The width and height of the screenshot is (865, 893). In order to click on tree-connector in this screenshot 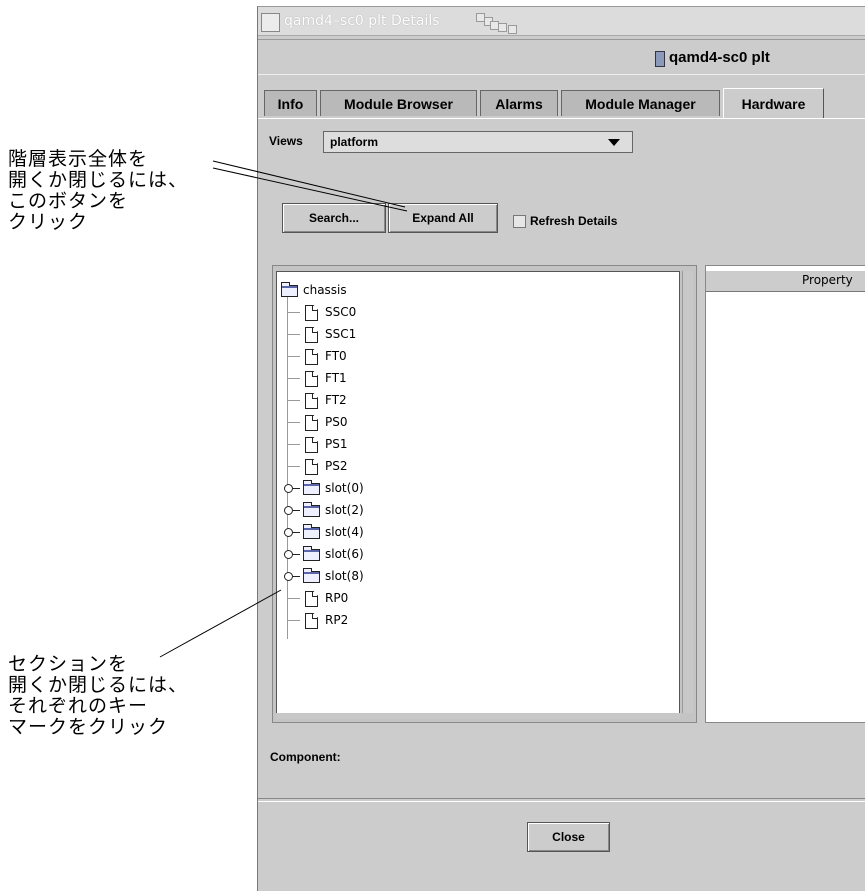, I will do `click(287, 464)`.